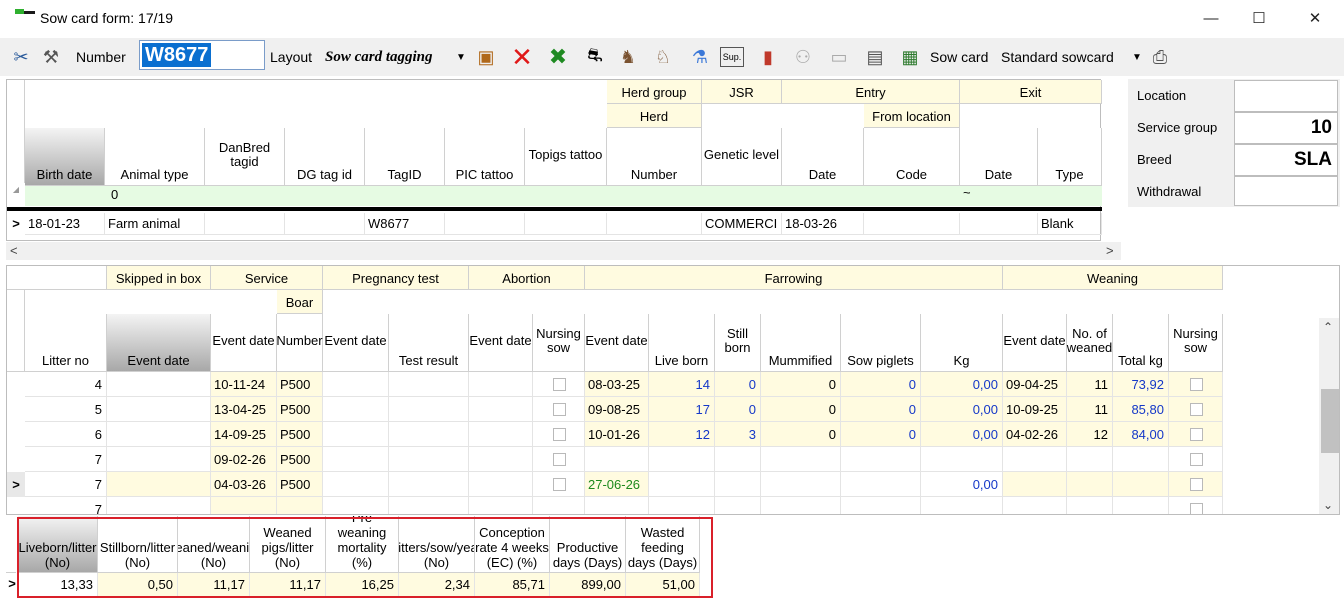 This screenshot has height=605, width=1344. What do you see at coordinates (1057, 57) in the screenshot?
I see `sowcard-select: Standard sowcard` at bounding box center [1057, 57].